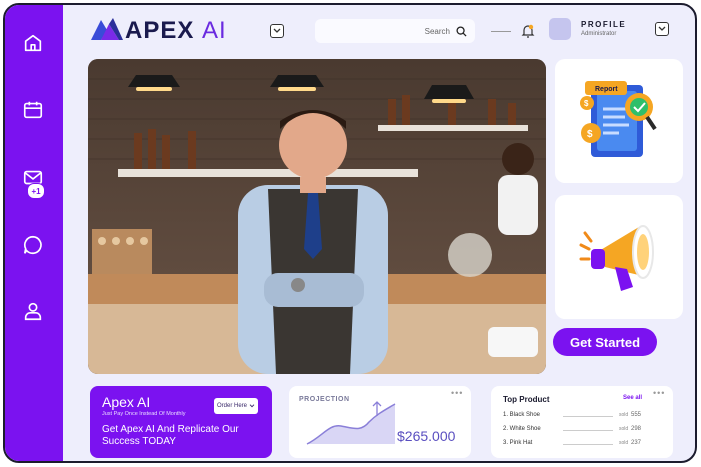  I want to click on megaphone-icon, so click(616, 258).